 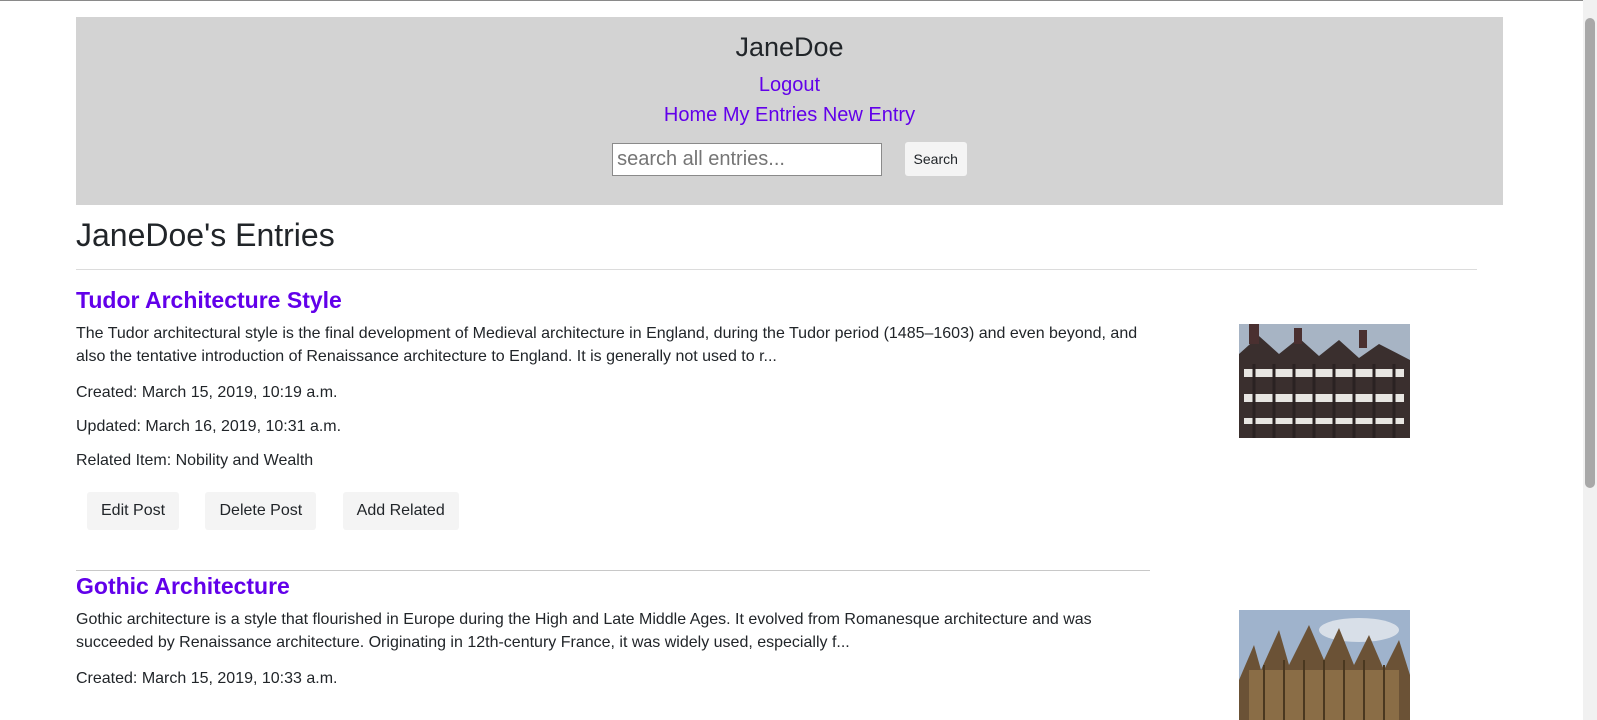 I want to click on entry-created: Created: March 15, 2019, 10:33 a.m., so click(x=207, y=678).